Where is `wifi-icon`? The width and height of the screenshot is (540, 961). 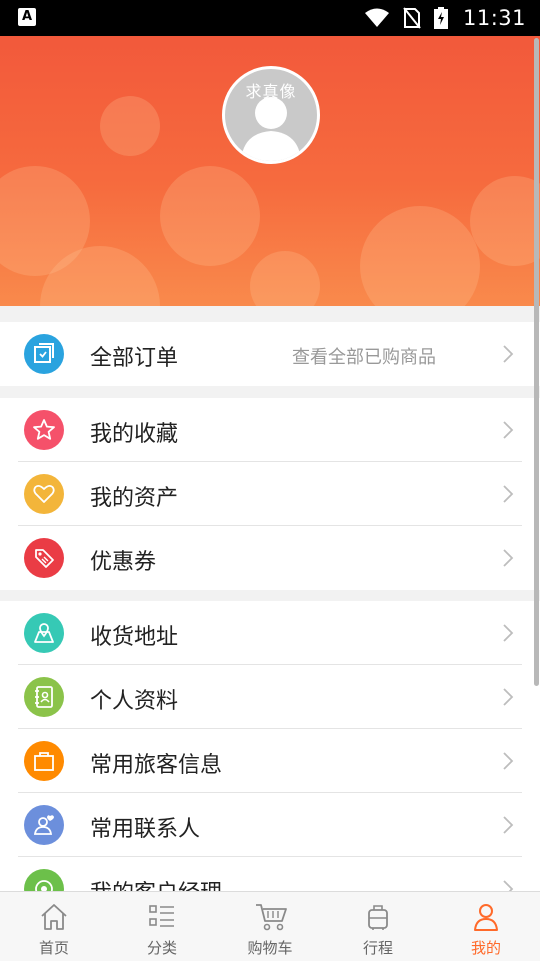 wifi-icon is located at coordinates (376, 17).